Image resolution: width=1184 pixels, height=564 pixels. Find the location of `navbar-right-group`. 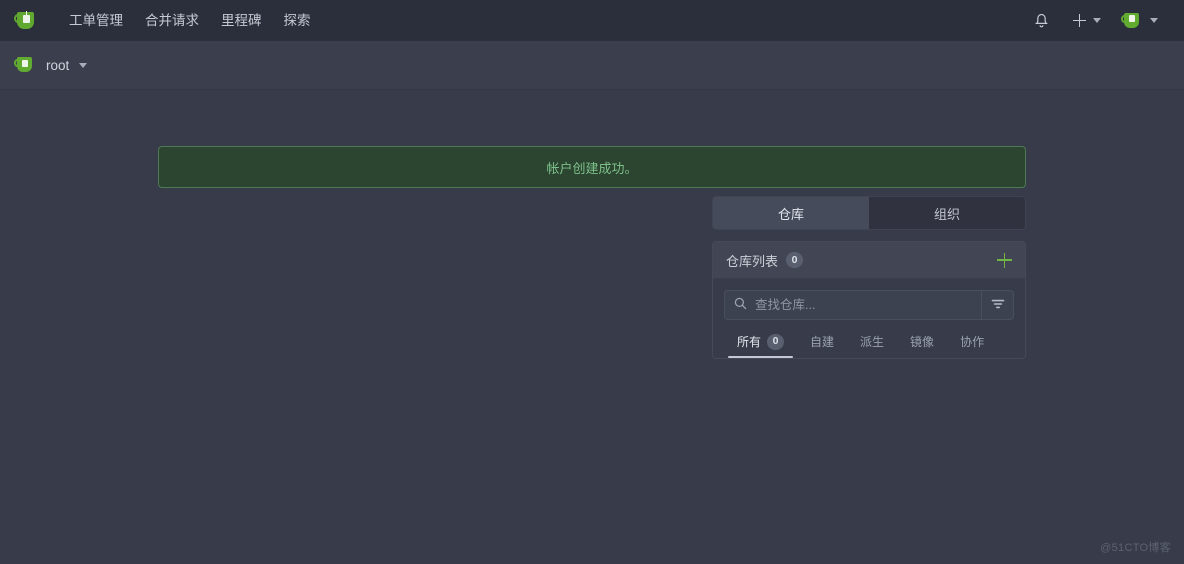

navbar-right-group is located at coordinates (1094, 20).